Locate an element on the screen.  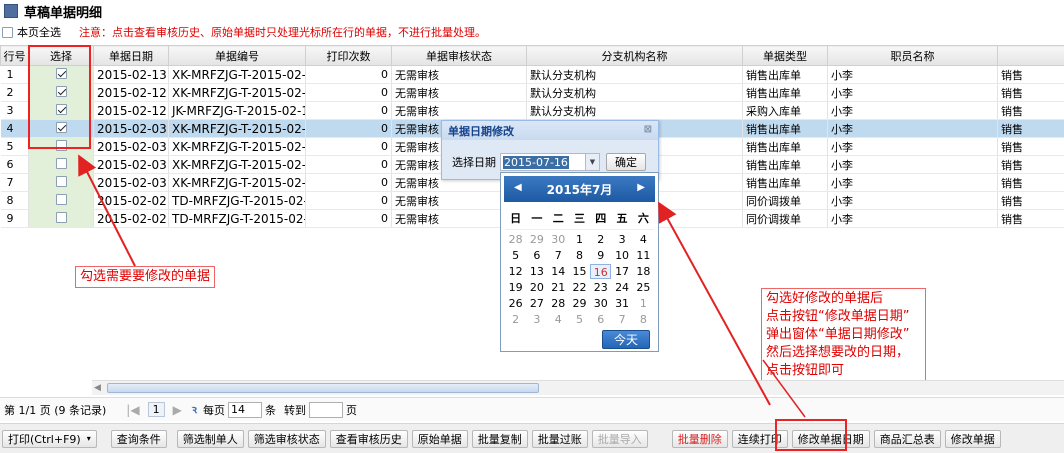
calendar-day: 24 is located at coordinates (621, 287).